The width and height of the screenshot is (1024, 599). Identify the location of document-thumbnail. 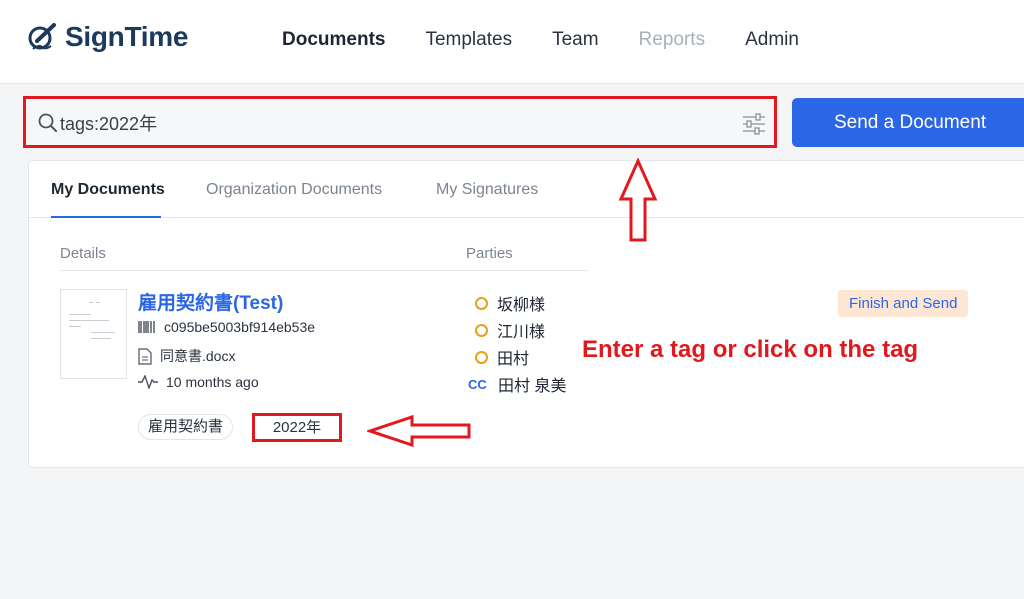
(93, 334).